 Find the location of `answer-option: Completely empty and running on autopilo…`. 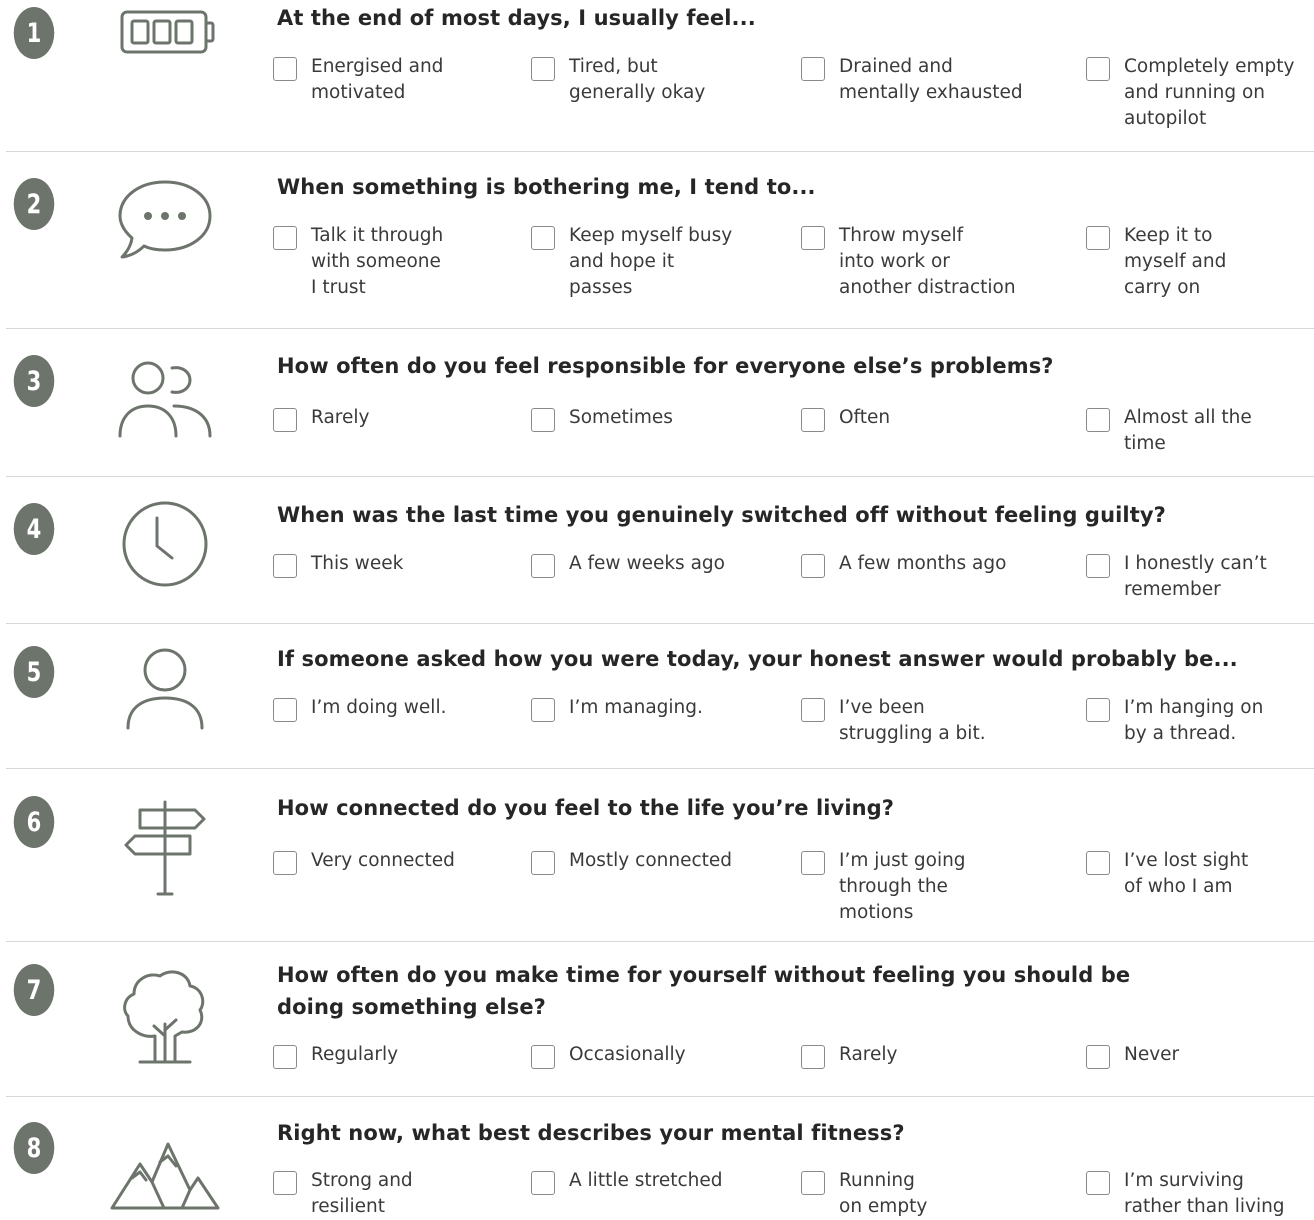

answer-option: Completely empty and running on autopilo… is located at coordinates (1190, 94).